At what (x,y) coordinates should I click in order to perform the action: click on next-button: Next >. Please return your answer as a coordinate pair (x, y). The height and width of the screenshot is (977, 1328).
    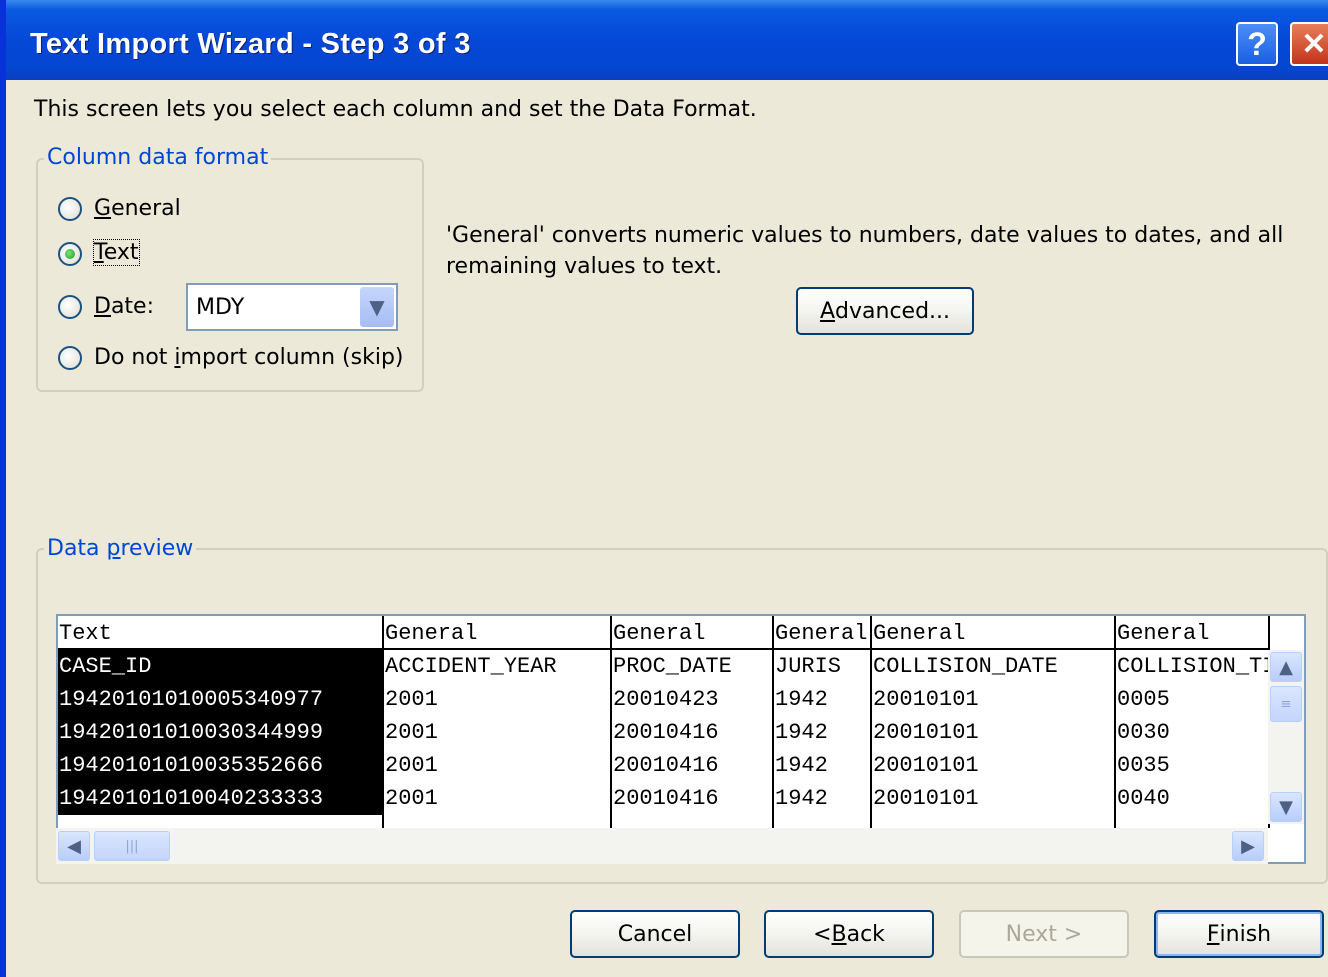
    Looking at the image, I should click on (1044, 934).